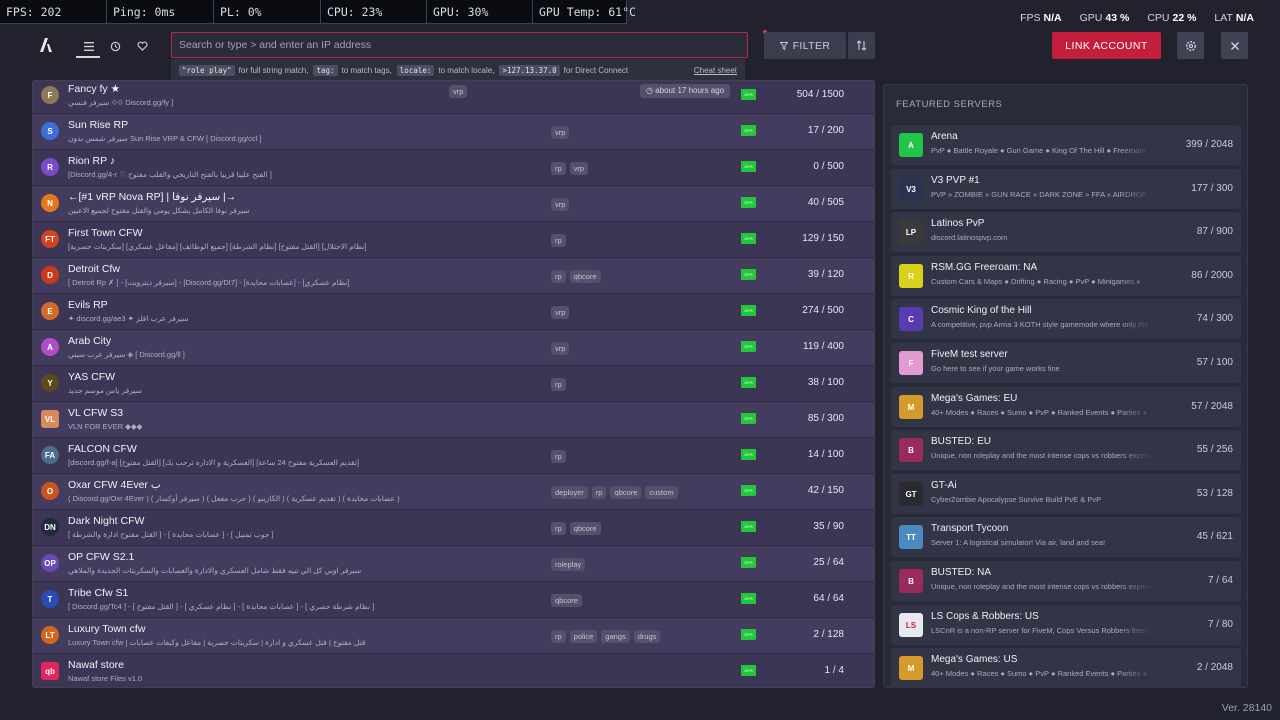  What do you see at coordinates (50, 635) in the screenshot?
I see `server-icon: LT` at bounding box center [50, 635].